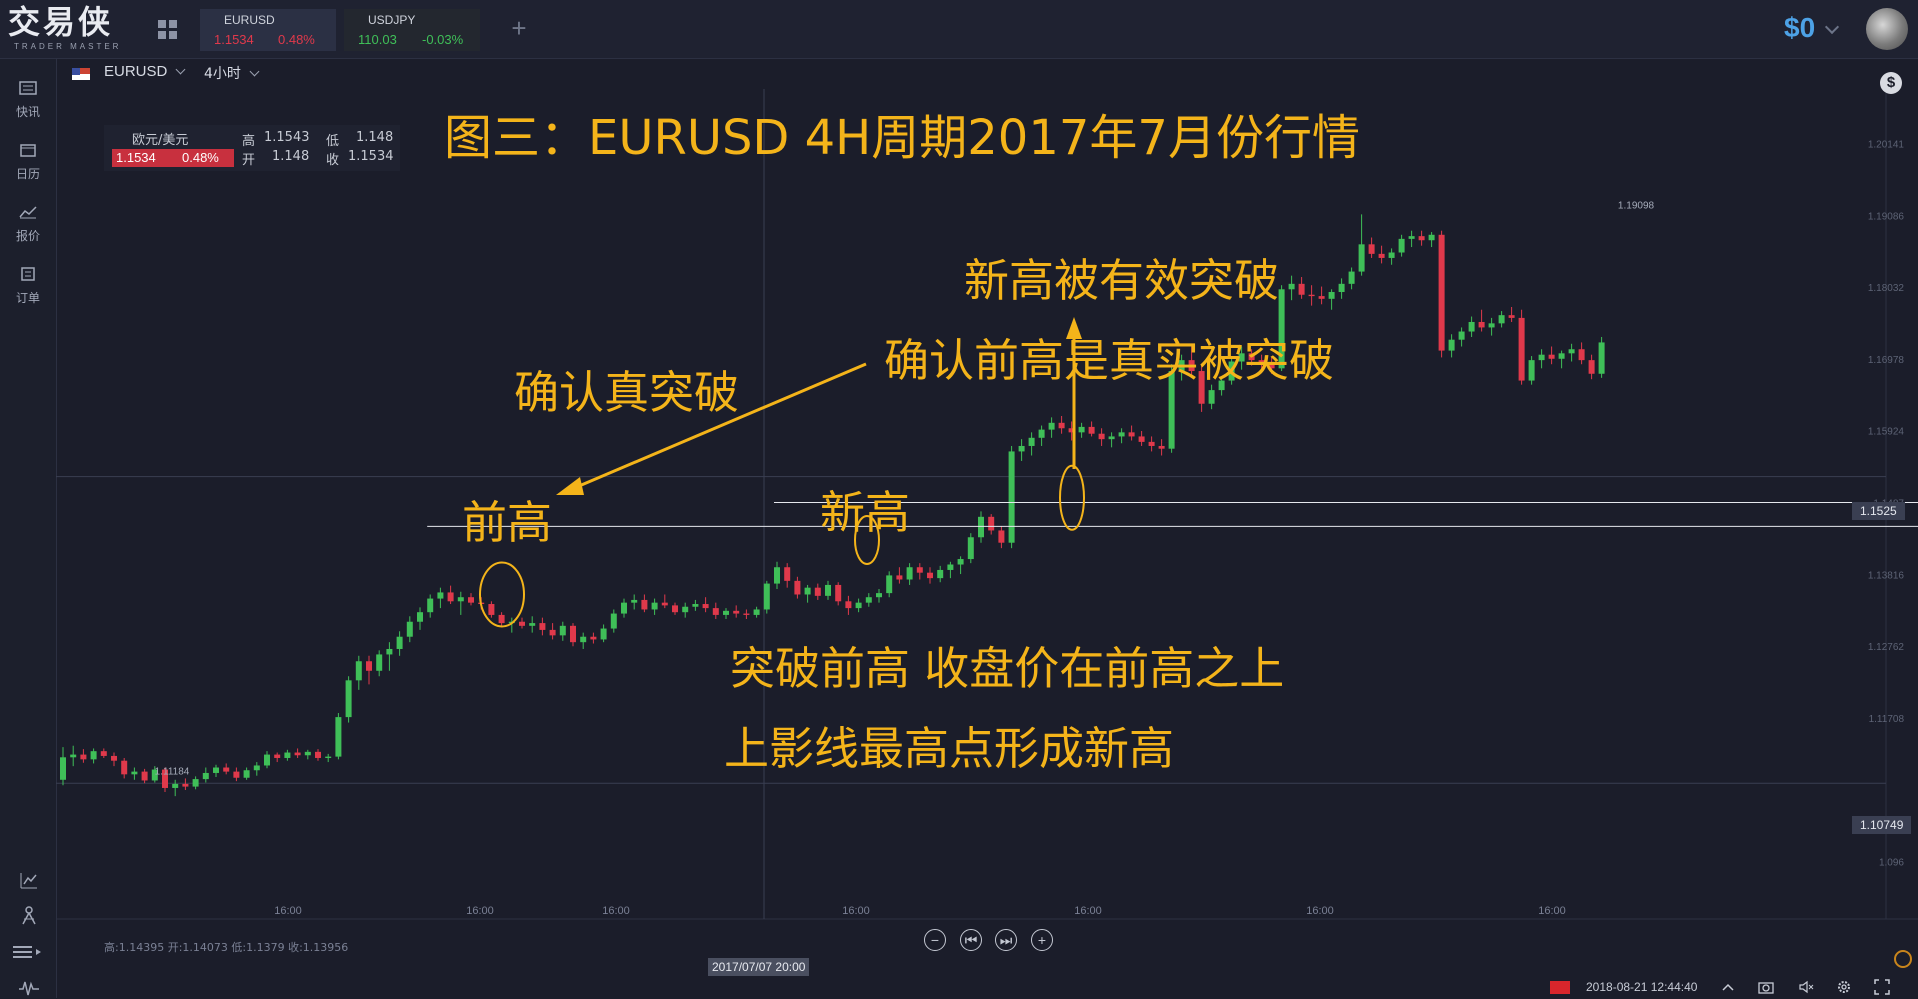 The image size is (1918, 999). What do you see at coordinates (519, 28) in the screenshot?
I see `add-tab-button: +` at bounding box center [519, 28].